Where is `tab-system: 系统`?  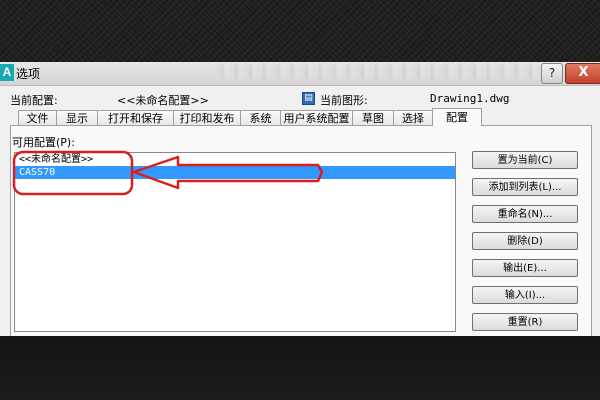 tab-system: 系统 is located at coordinates (260, 117).